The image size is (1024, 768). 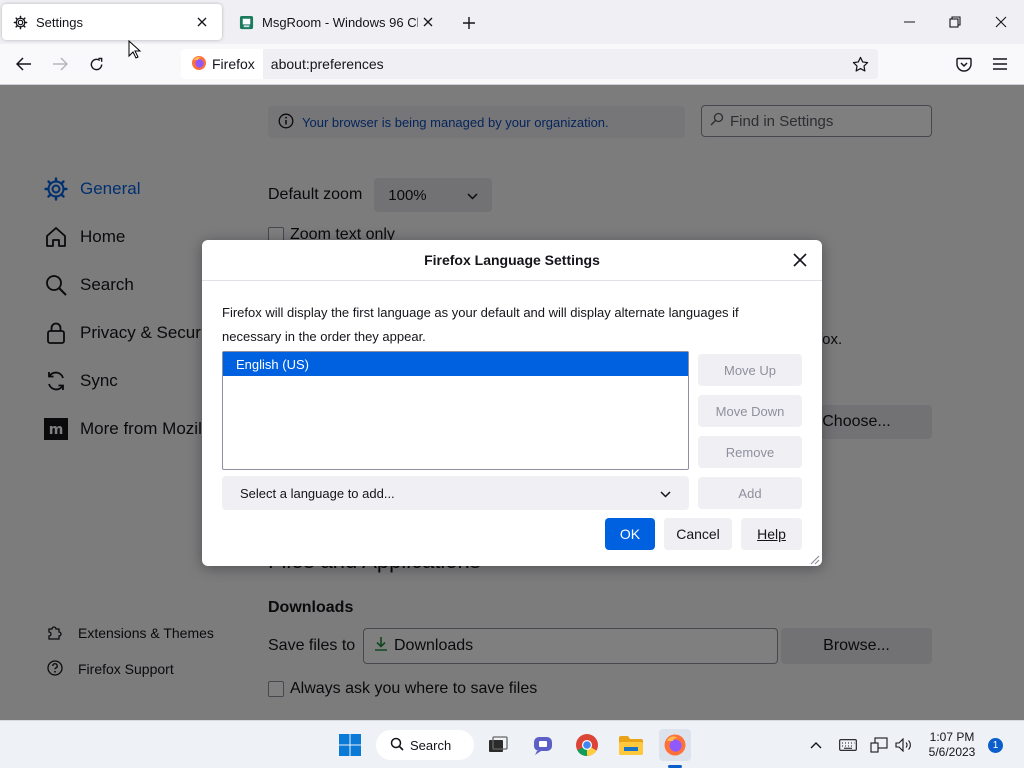 I want to click on teams-chat-icon, so click(x=543, y=745).